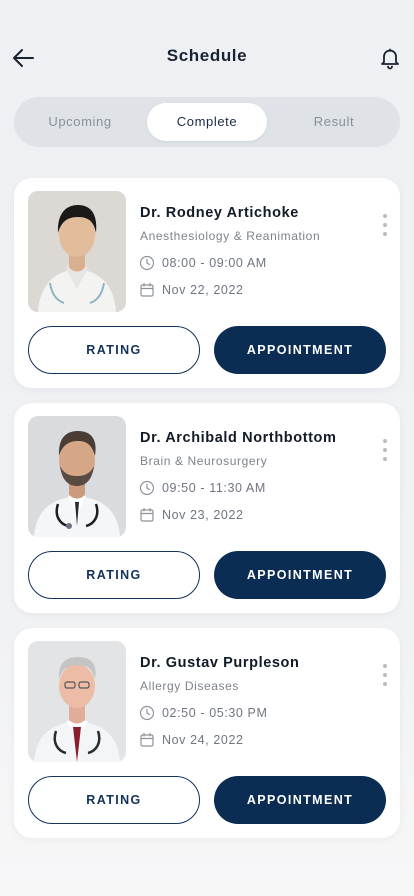 This screenshot has height=896, width=414. I want to click on appointment-date: Nov 24, 2022, so click(191, 740).